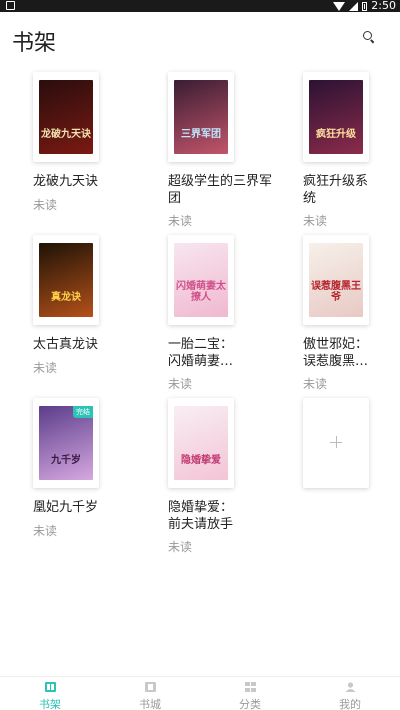 Image resolution: width=400 pixels, height=710 pixels. Describe the element at coordinates (50, 687) in the screenshot. I see `bookshelf-icon` at that location.